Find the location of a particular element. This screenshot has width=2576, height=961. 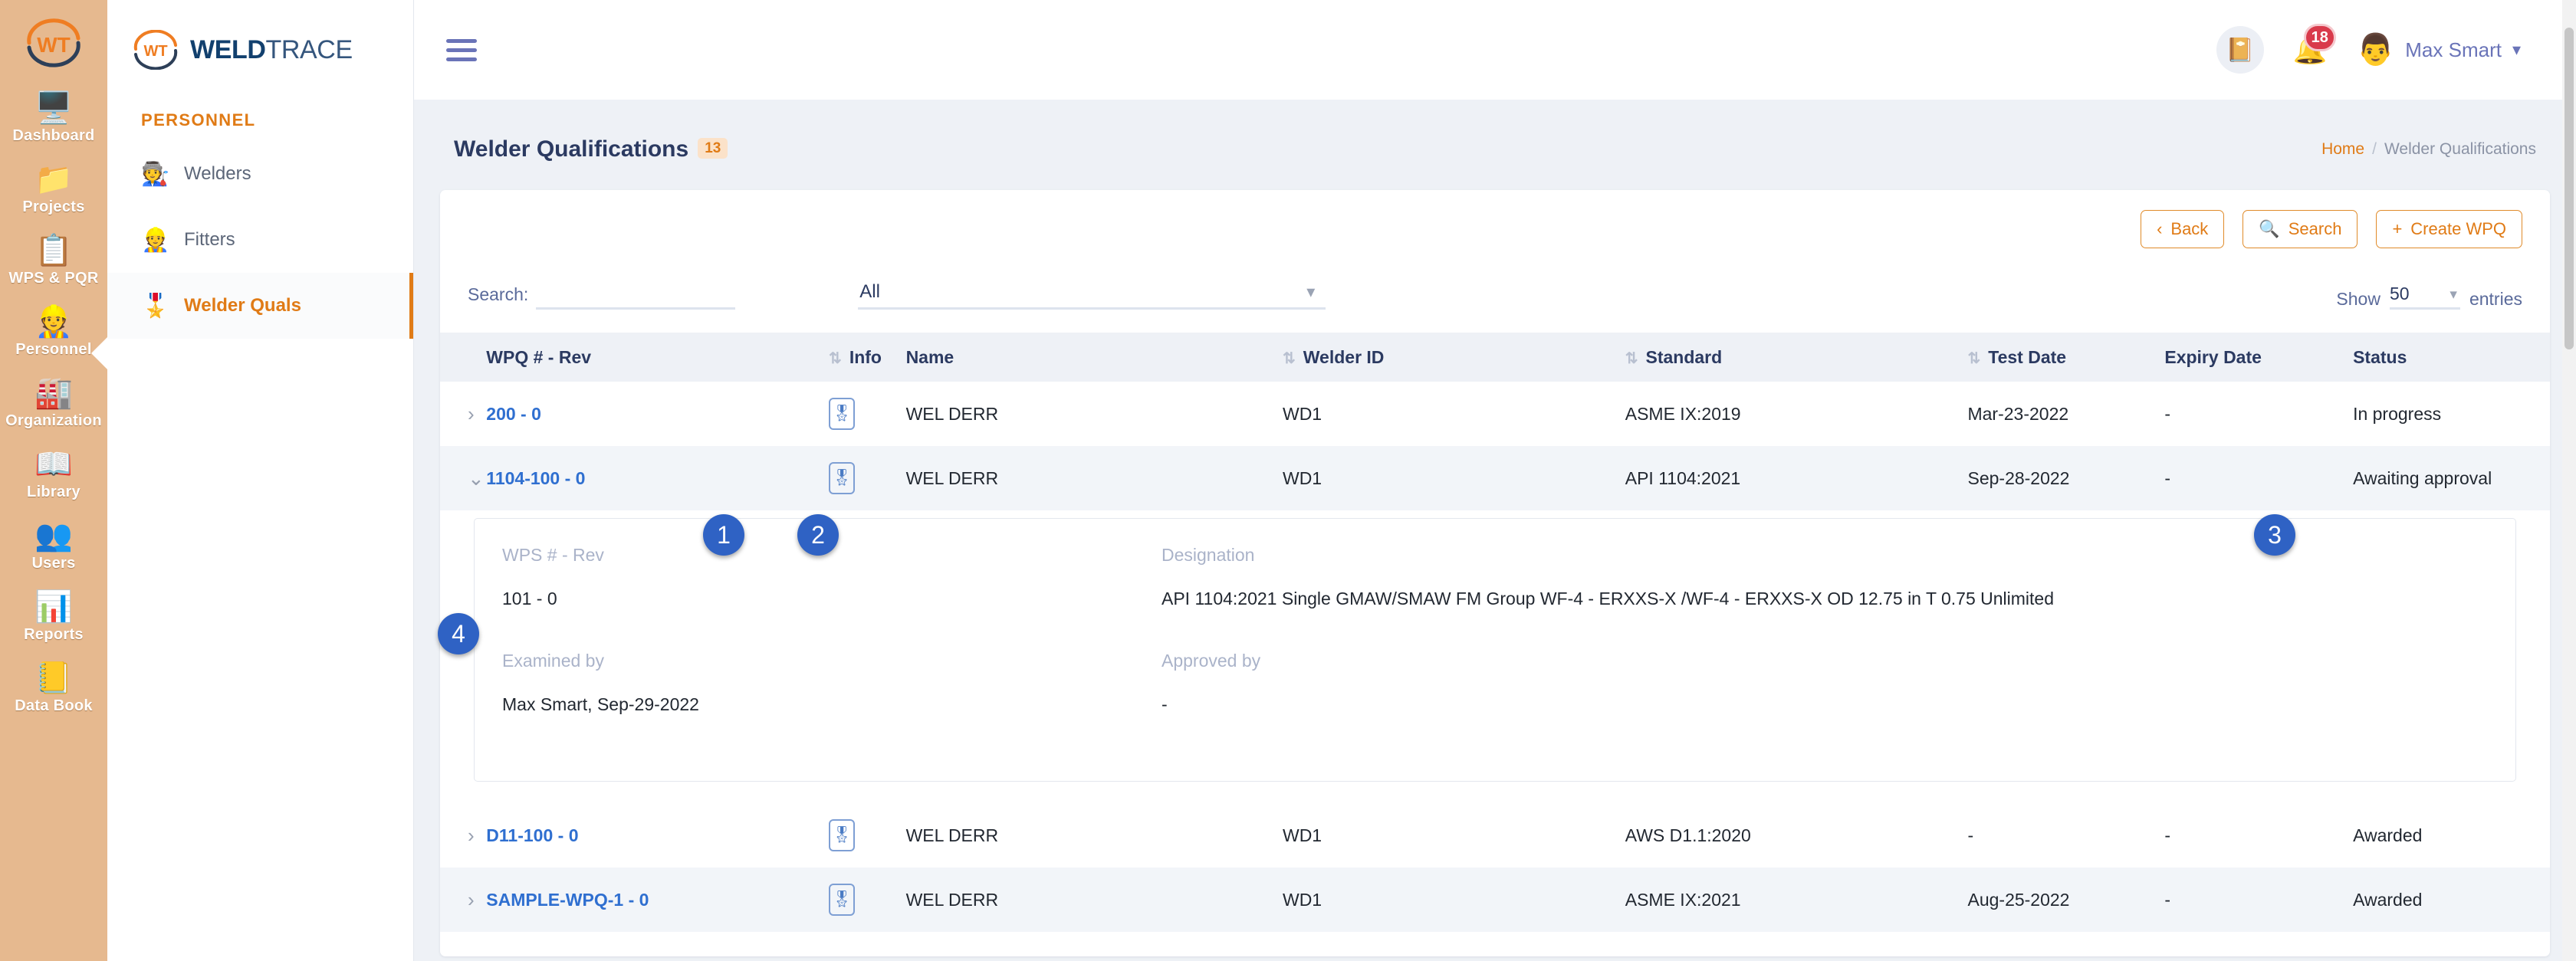

brand-wordmark: WELDTRACE is located at coordinates (271, 50).